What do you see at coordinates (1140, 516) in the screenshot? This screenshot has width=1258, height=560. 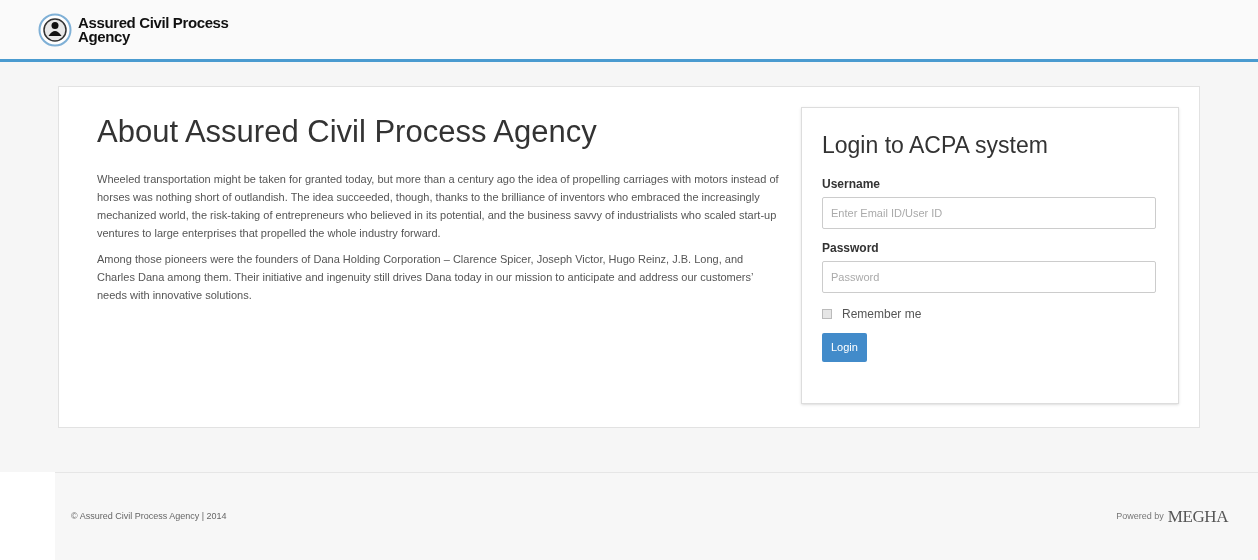 I see `powered-by-text: Powered by` at bounding box center [1140, 516].